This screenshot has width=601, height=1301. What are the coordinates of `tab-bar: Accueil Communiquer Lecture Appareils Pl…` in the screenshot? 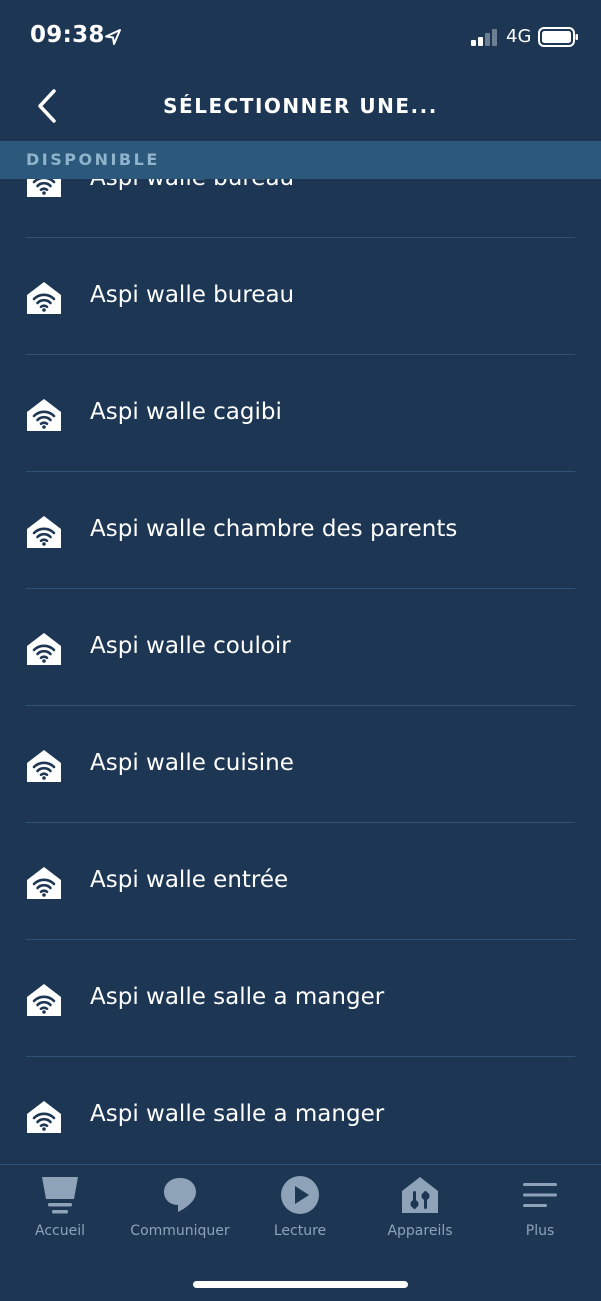 It's located at (300, 1232).